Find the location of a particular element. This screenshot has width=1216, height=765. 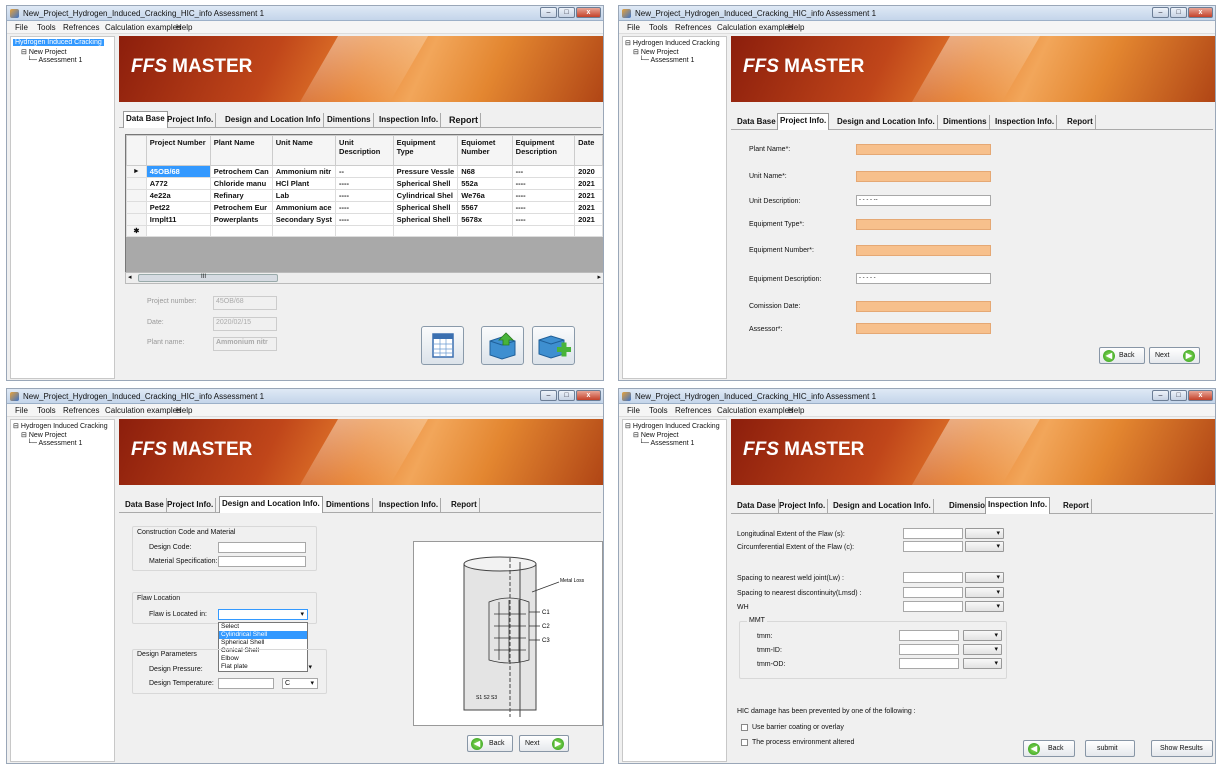

barrier-coating-checkbox is located at coordinates (744, 727).